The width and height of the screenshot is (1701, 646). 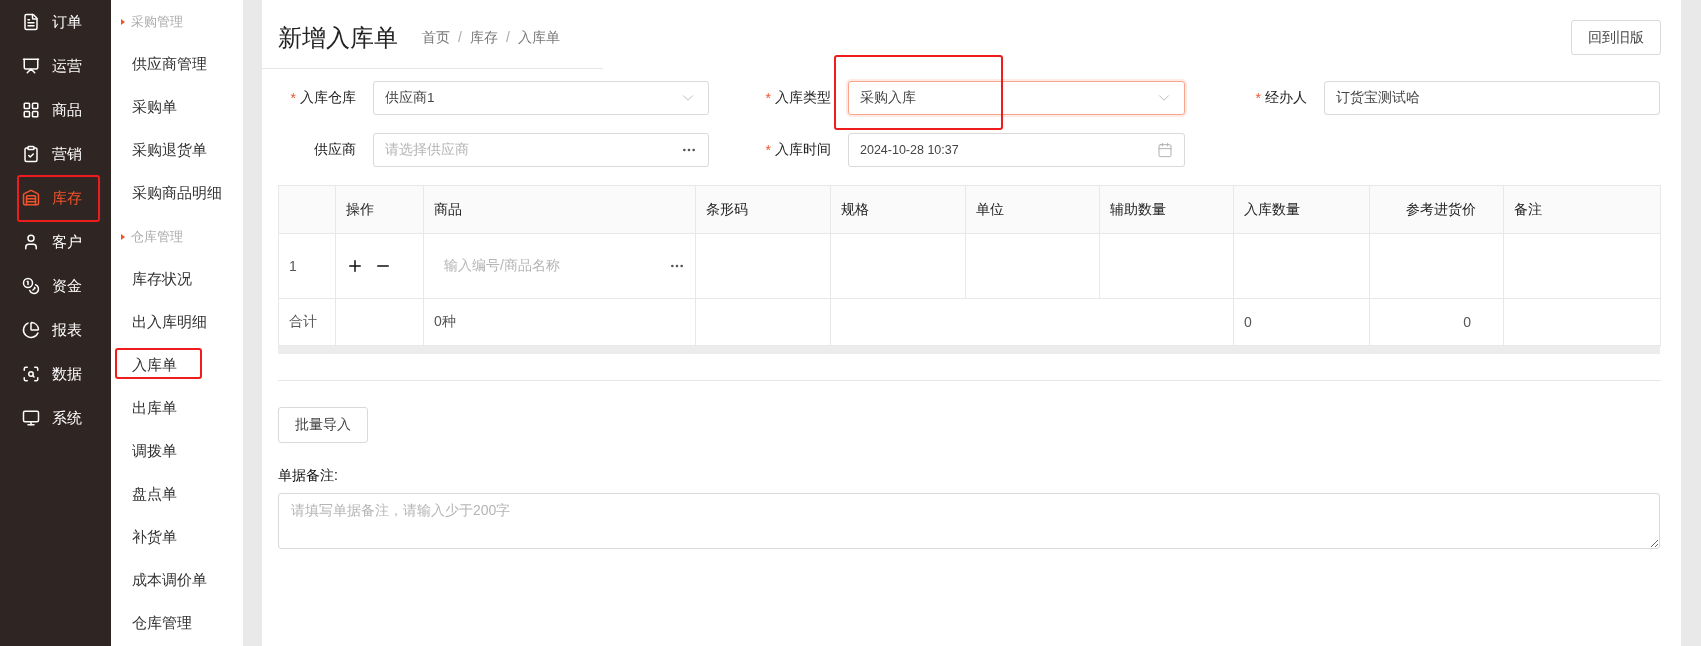 What do you see at coordinates (1016, 98) in the screenshot?
I see `select-field: 采购入库` at bounding box center [1016, 98].